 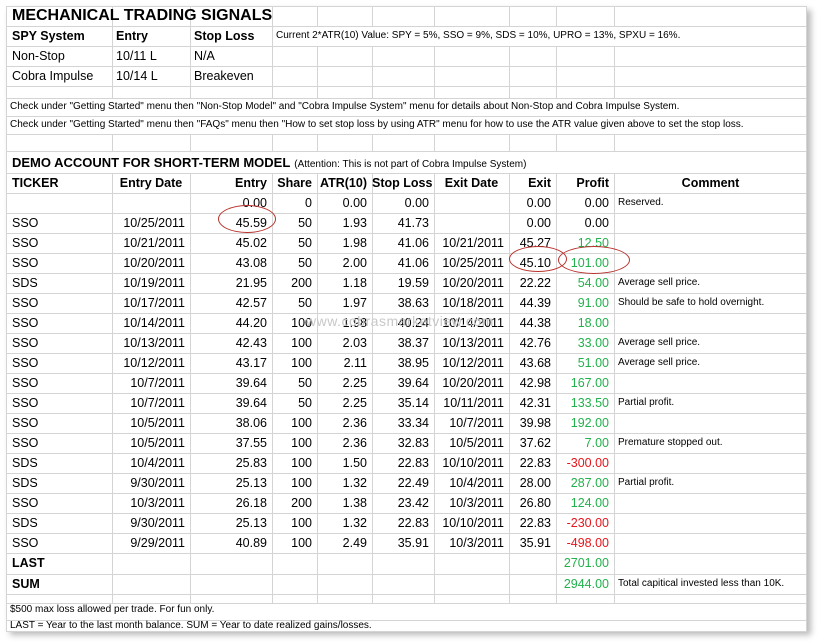 What do you see at coordinates (154, 363) in the screenshot?
I see `cell-entry-date: 10/12/2011` at bounding box center [154, 363].